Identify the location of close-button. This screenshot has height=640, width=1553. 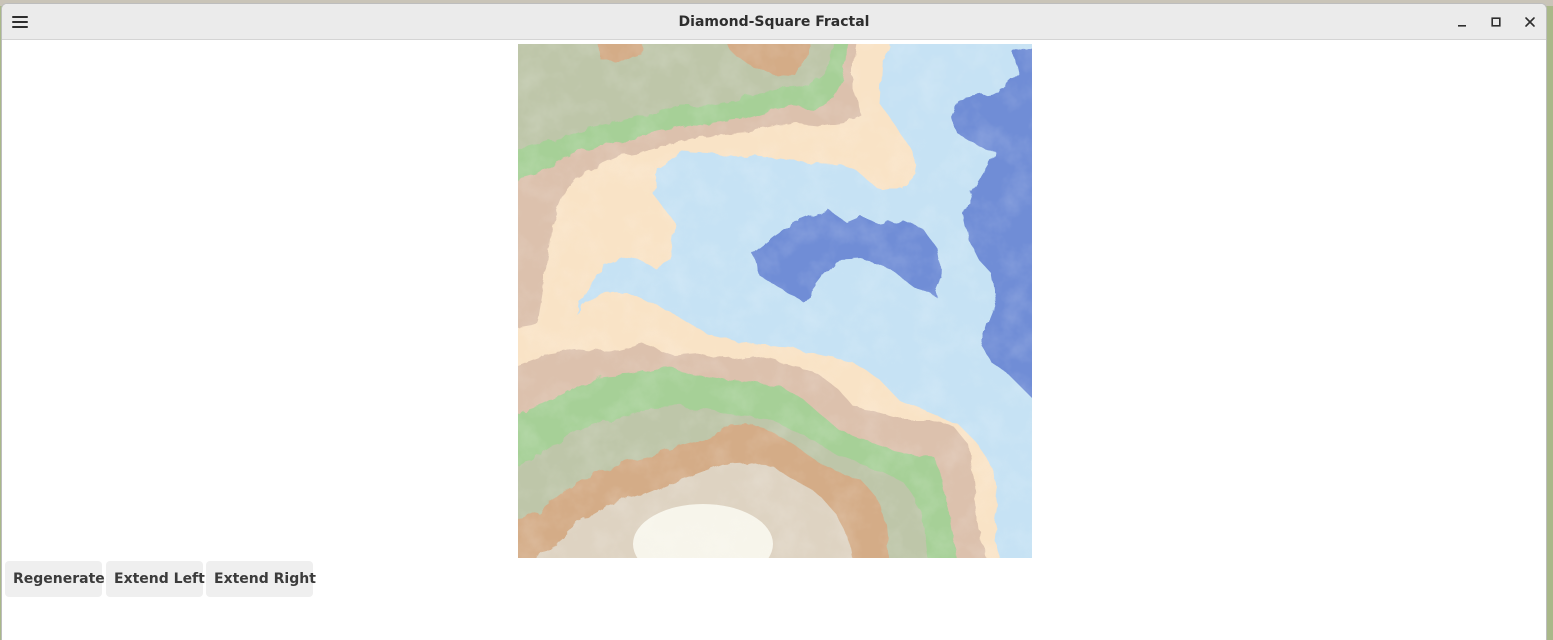
(1530, 22).